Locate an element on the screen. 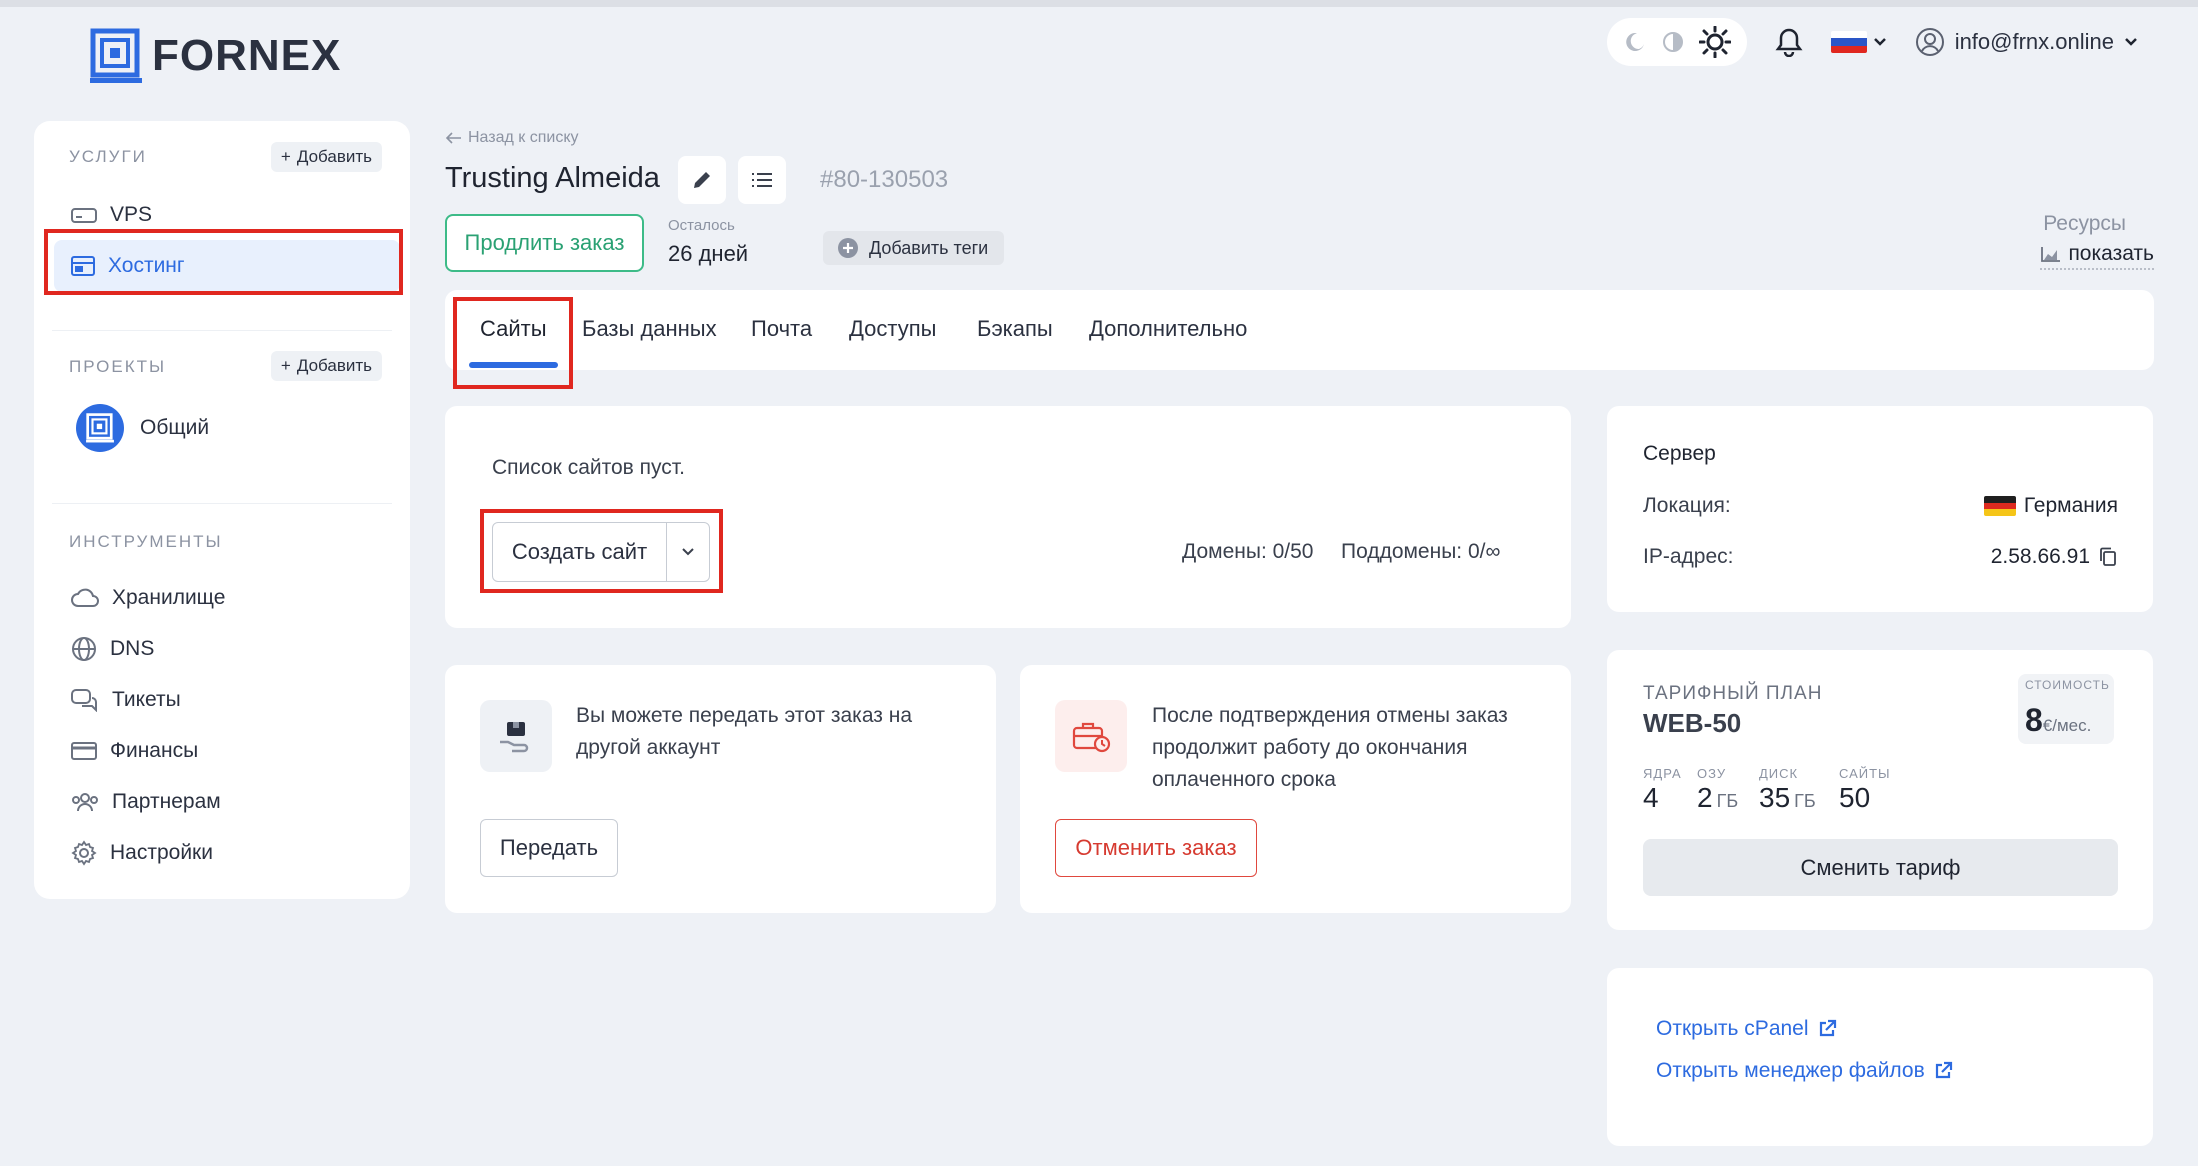 The image size is (2198, 1166). user-menu: info@frnx.online is located at coordinates (2026, 42).